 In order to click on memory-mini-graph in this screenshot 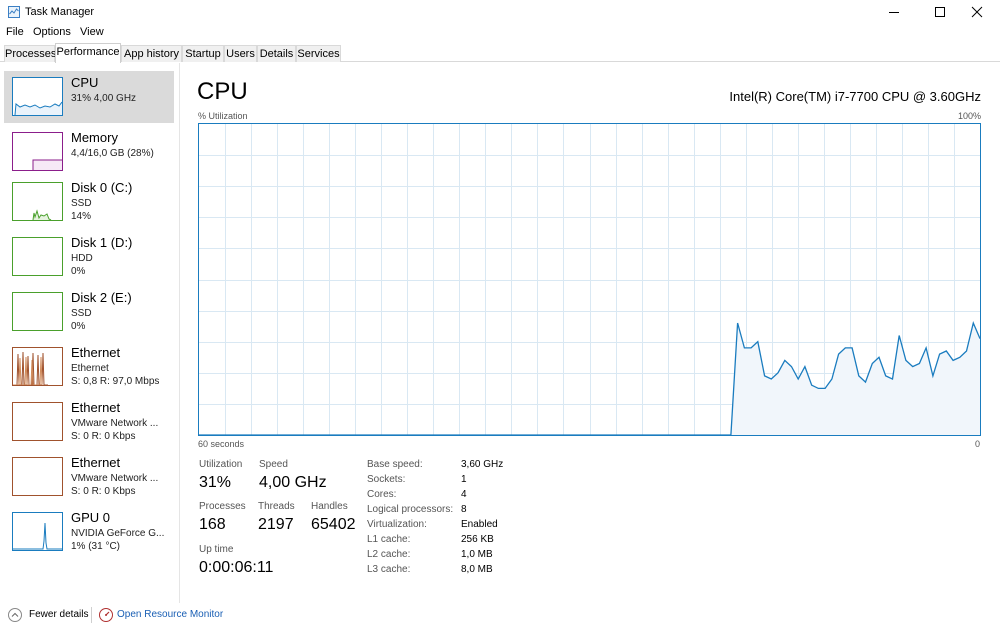, I will do `click(47, 164)`.